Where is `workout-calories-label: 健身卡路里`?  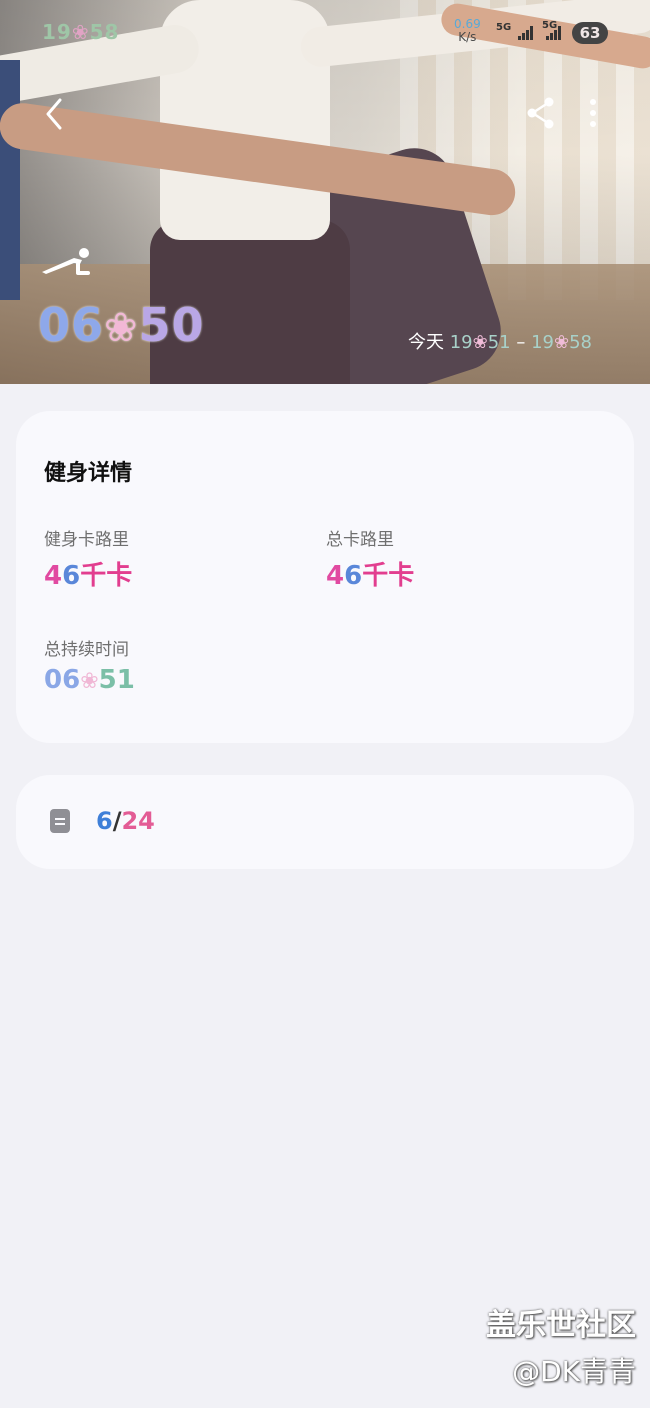
workout-calories-label: 健身卡路里 is located at coordinates (86, 540).